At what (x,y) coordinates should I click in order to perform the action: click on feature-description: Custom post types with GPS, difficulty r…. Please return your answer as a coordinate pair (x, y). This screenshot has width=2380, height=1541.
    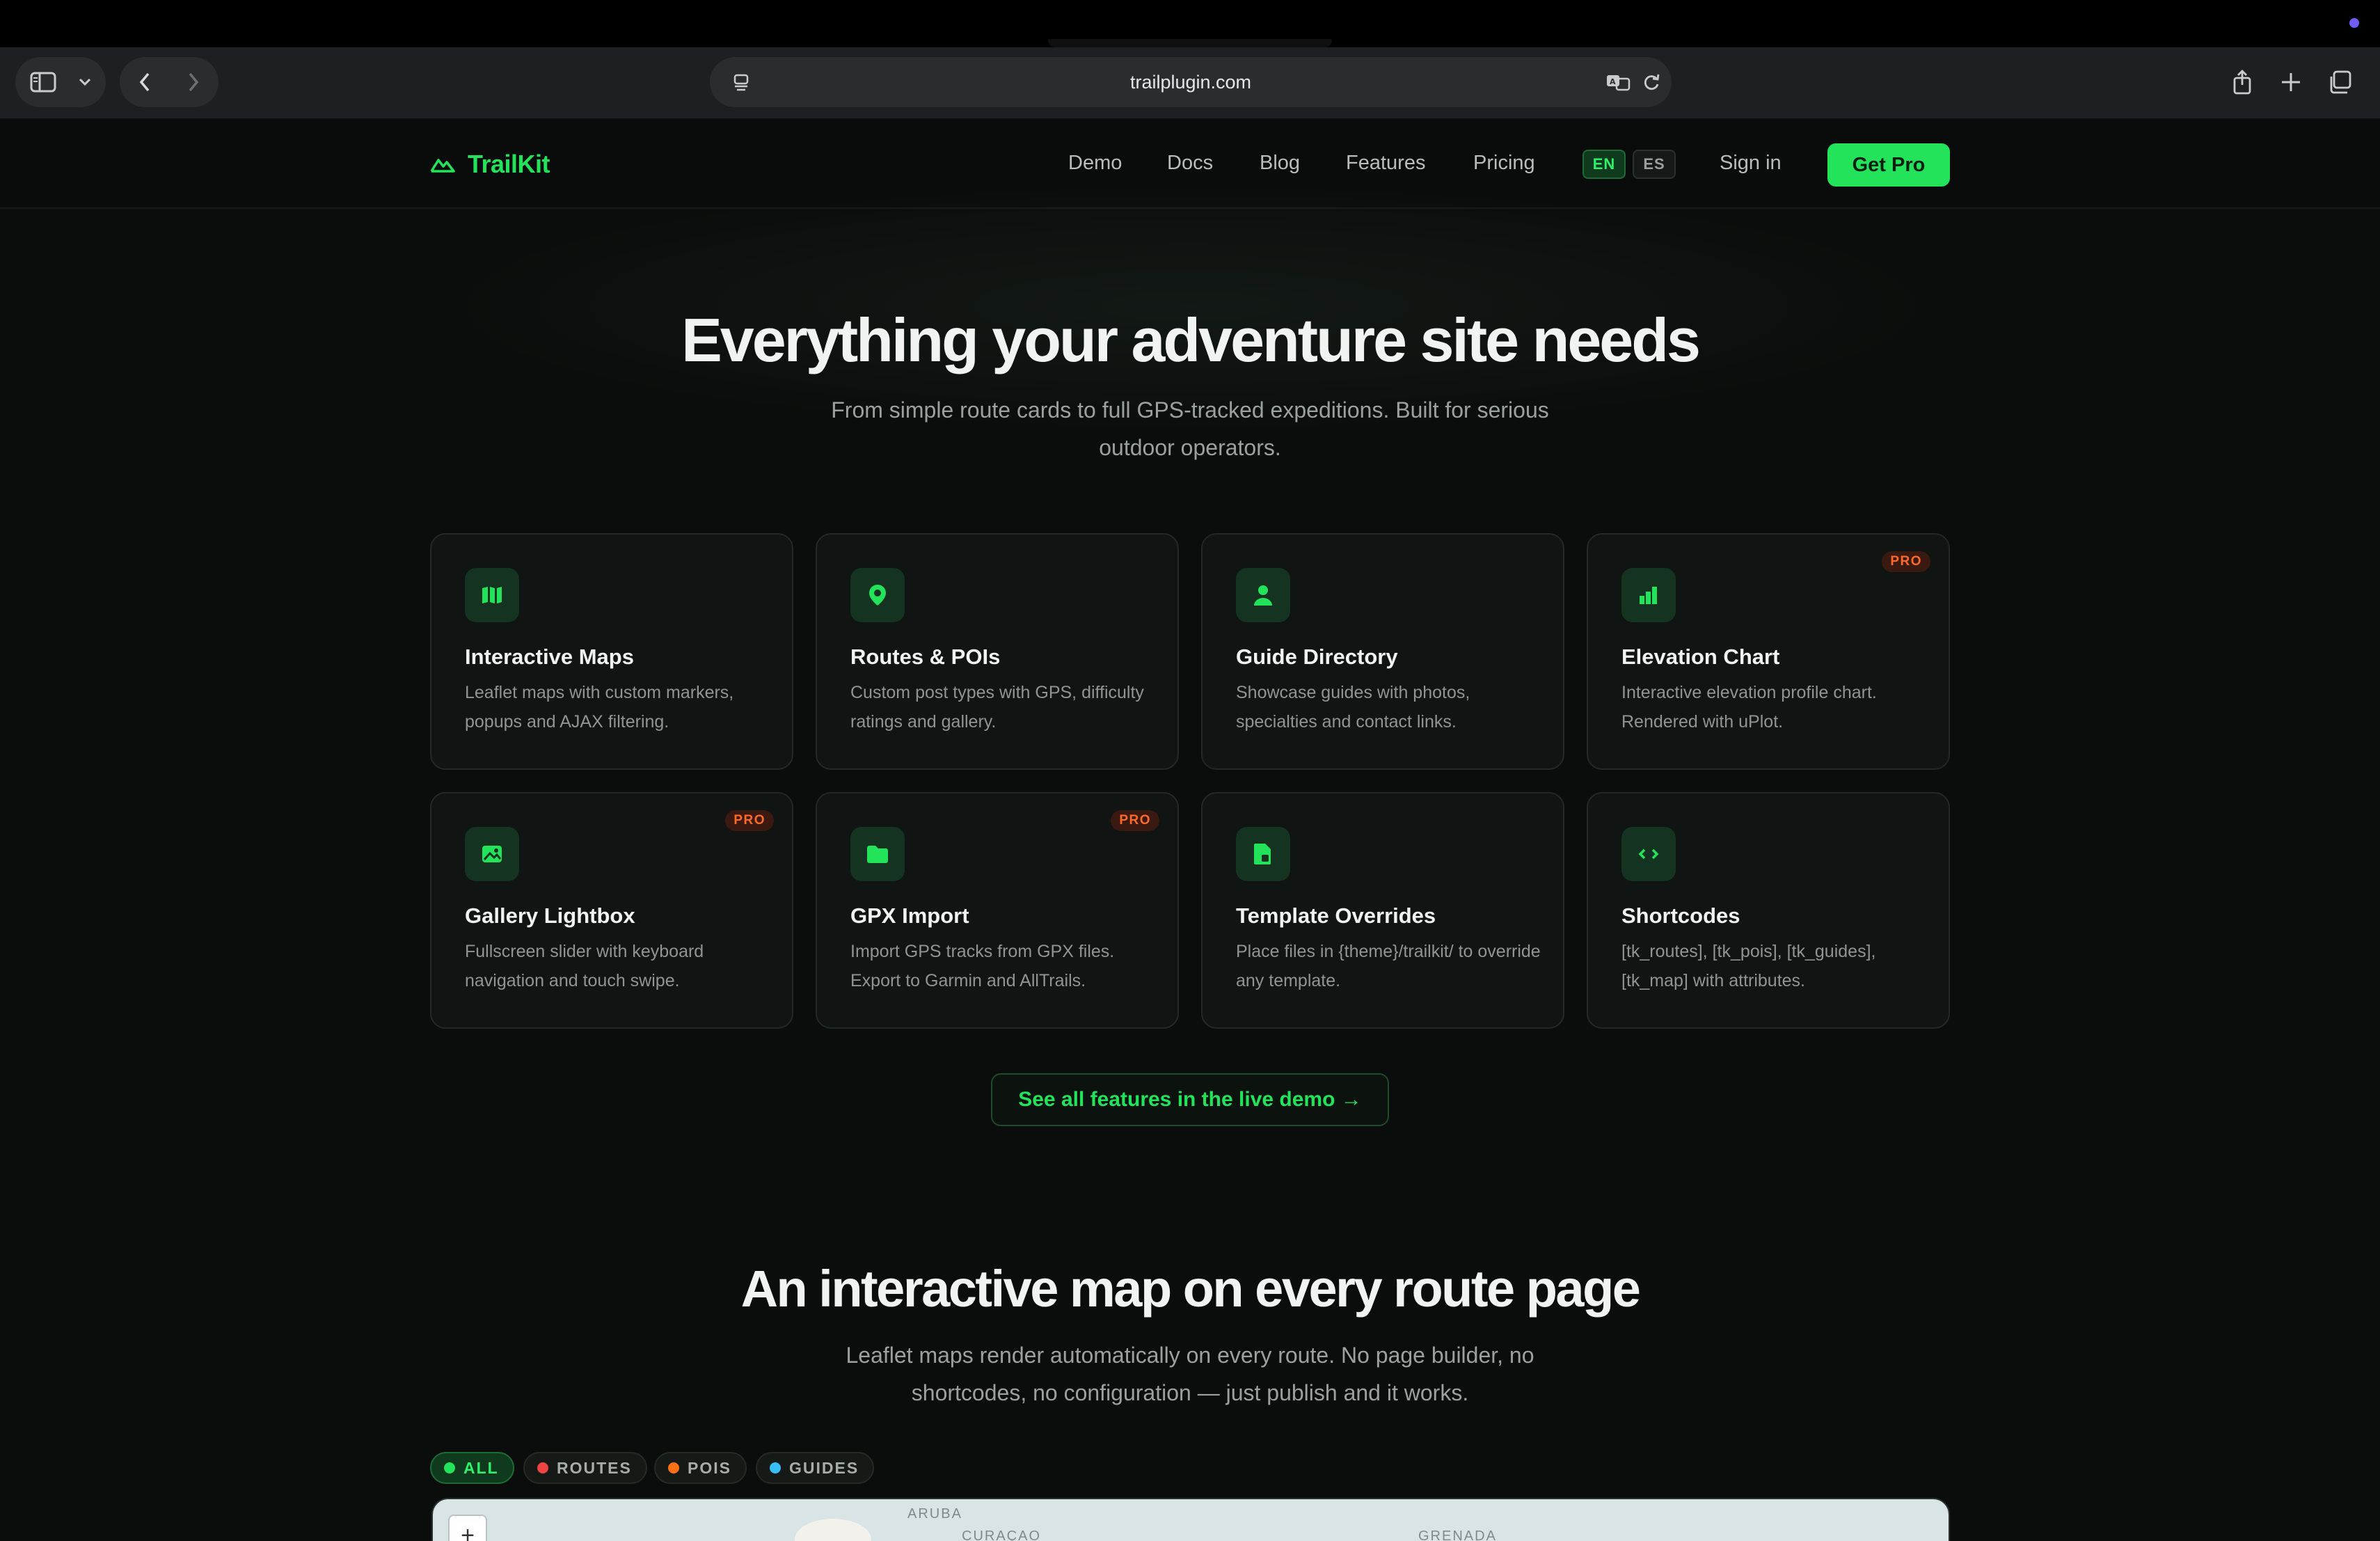
    Looking at the image, I should click on (997, 707).